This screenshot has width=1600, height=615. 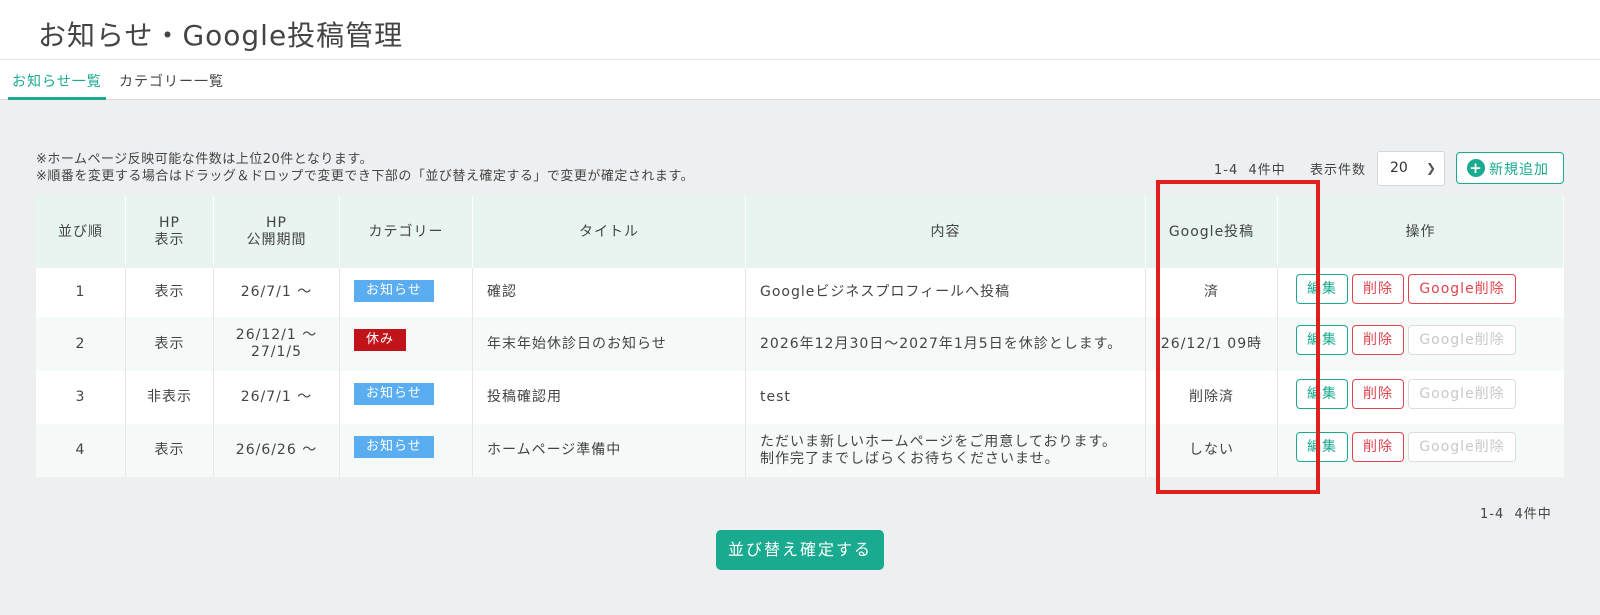 I want to click on cell-order: 1, so click(x=81, y=292).